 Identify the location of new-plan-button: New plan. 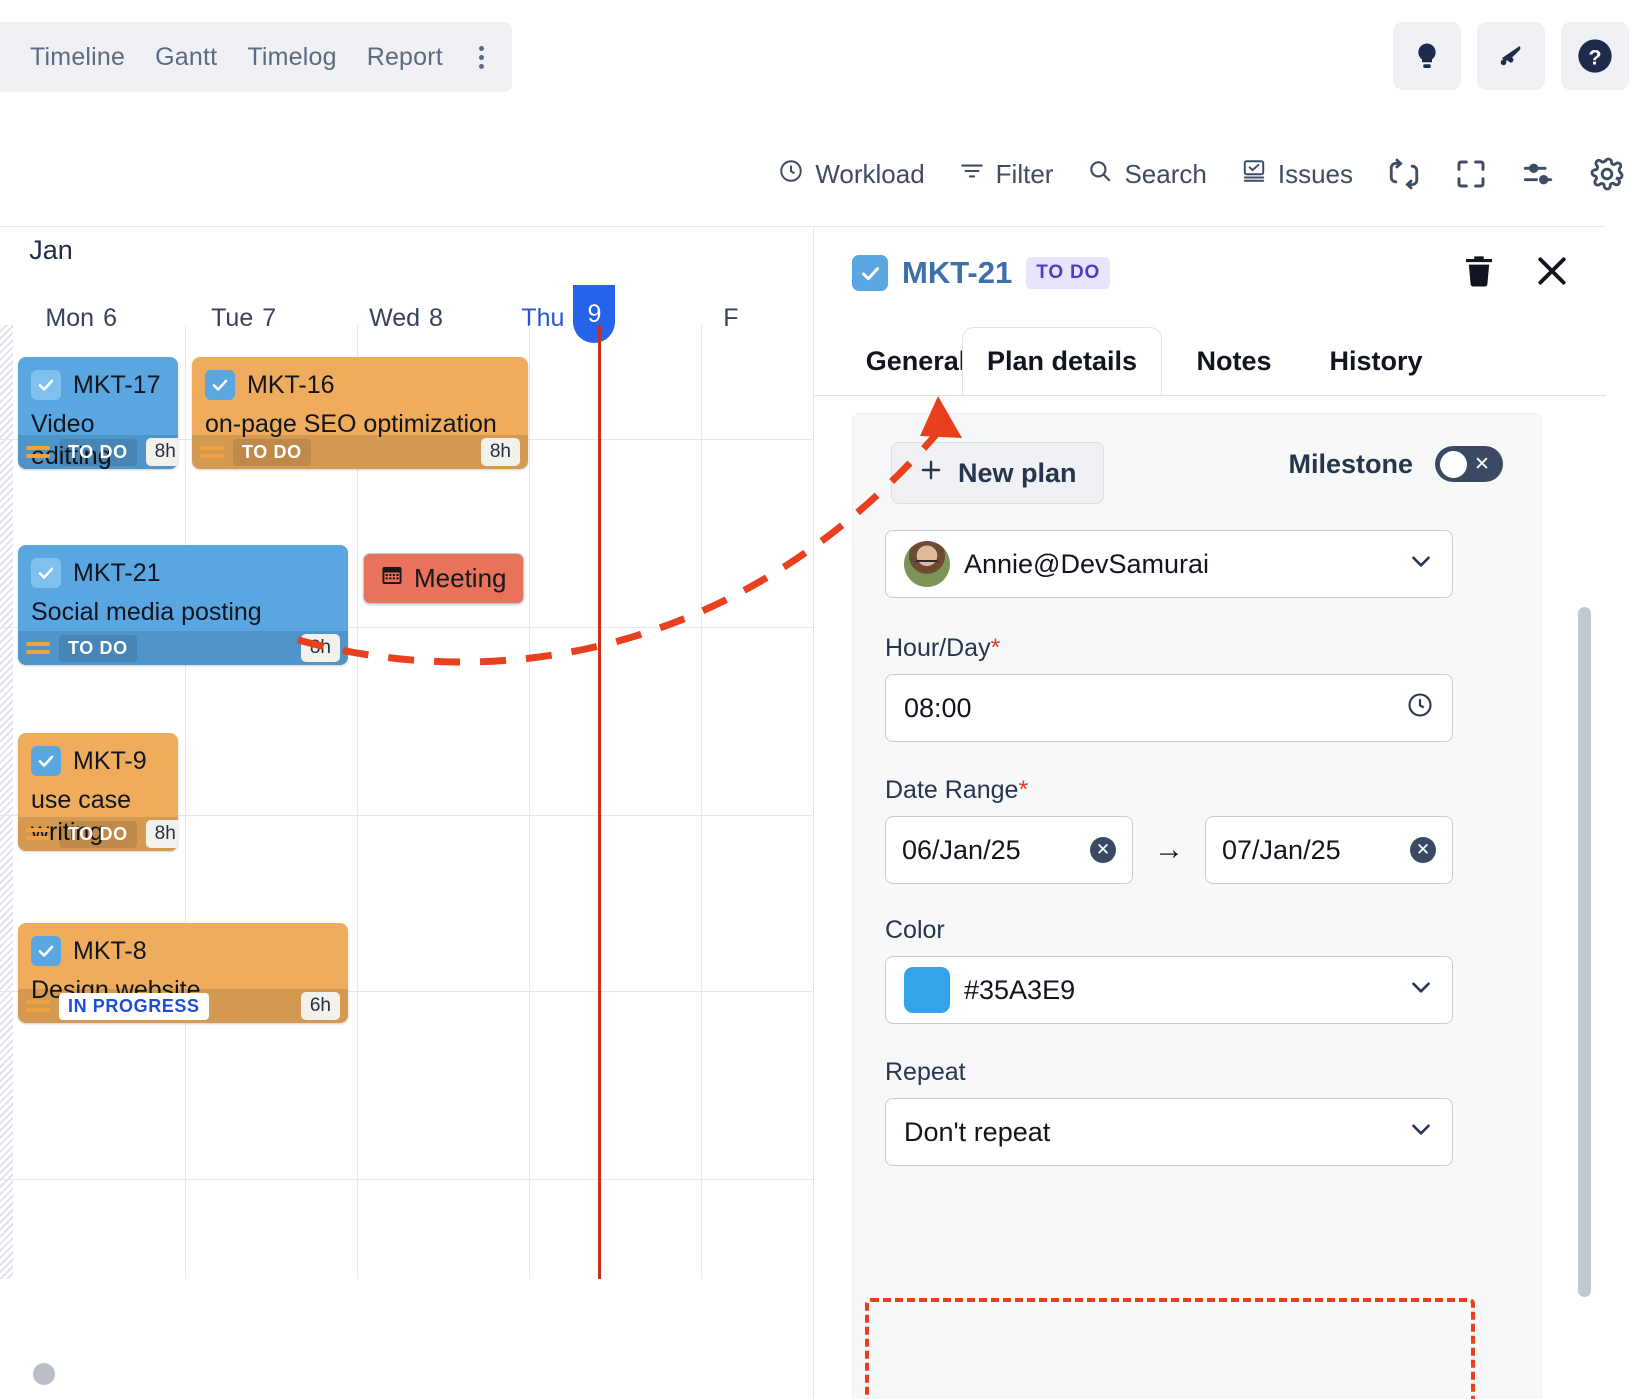
(997, 473).